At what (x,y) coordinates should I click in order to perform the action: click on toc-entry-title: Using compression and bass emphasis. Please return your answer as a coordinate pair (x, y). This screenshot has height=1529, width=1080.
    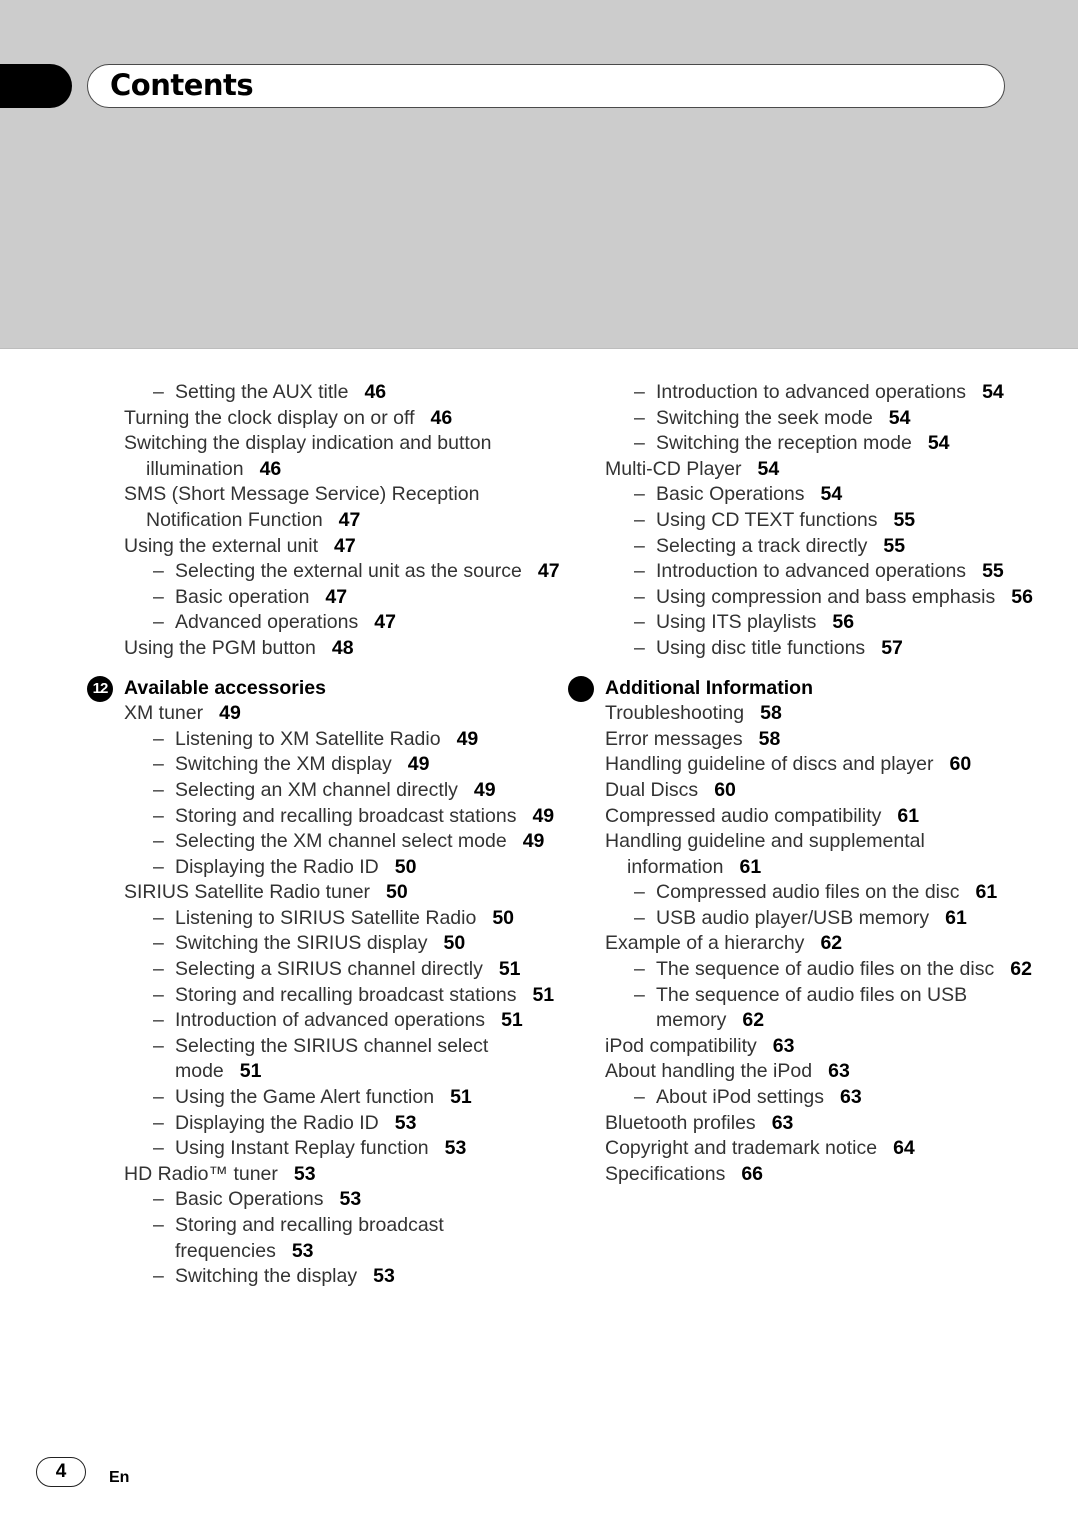
    Looking at the image, I should click on (826, 596).